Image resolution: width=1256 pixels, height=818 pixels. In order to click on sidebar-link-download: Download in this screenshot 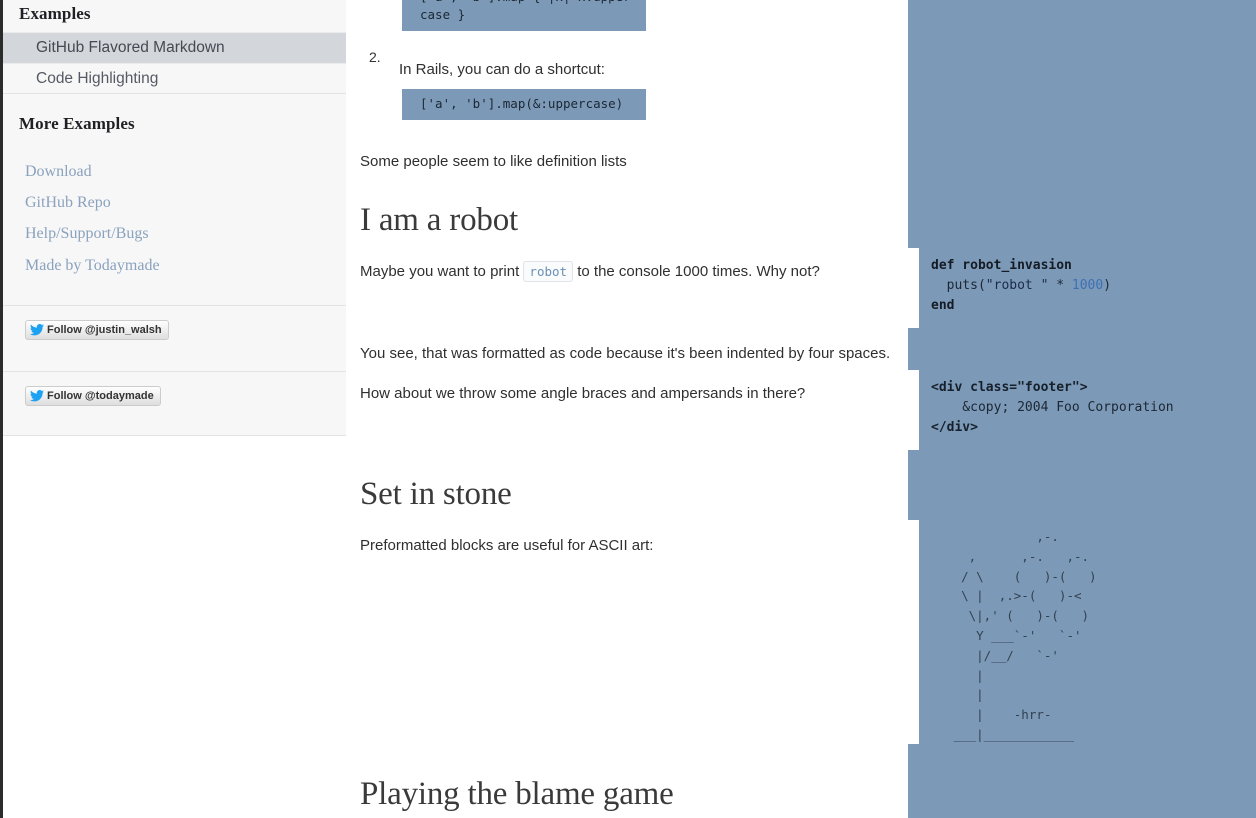, I will do `click(174, 171)`.